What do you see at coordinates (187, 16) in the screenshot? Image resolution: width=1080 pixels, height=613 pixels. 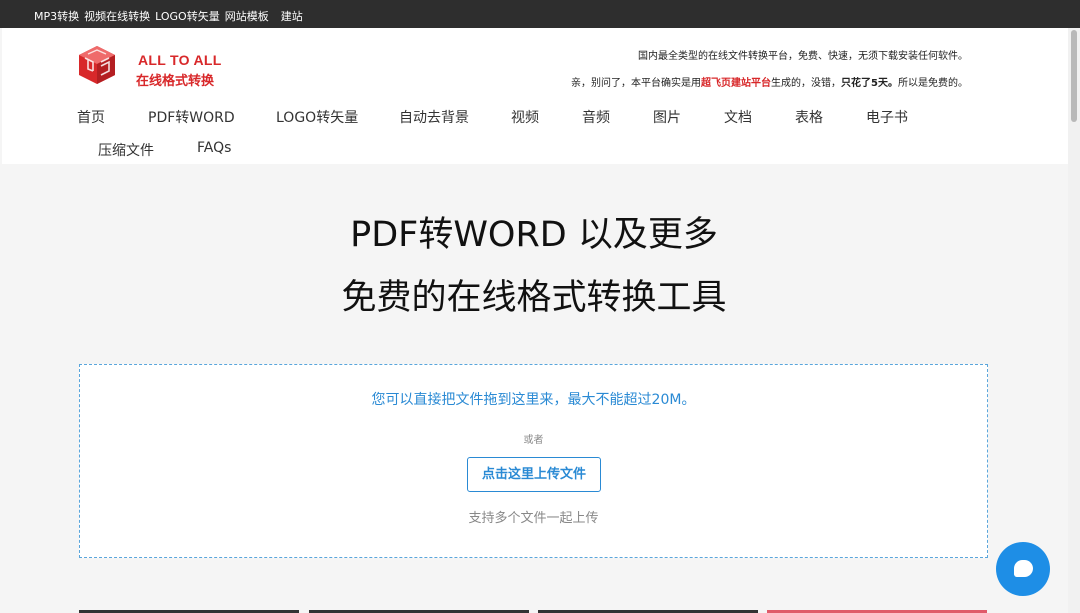 I see `top-link-logo-vector: LOGO转矢量` at bounding box center [187, 16].